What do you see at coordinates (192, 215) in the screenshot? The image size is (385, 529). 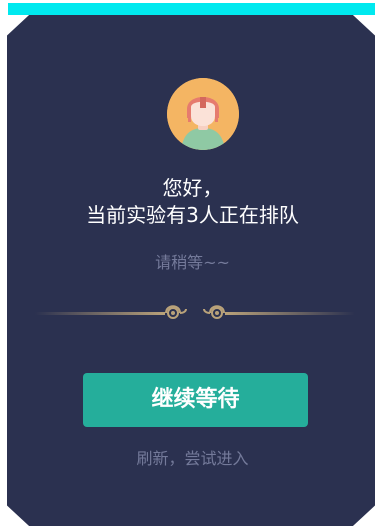 I see `queue-status-text: 当前实验有3人正在排队` at bounding box center [192, 215].